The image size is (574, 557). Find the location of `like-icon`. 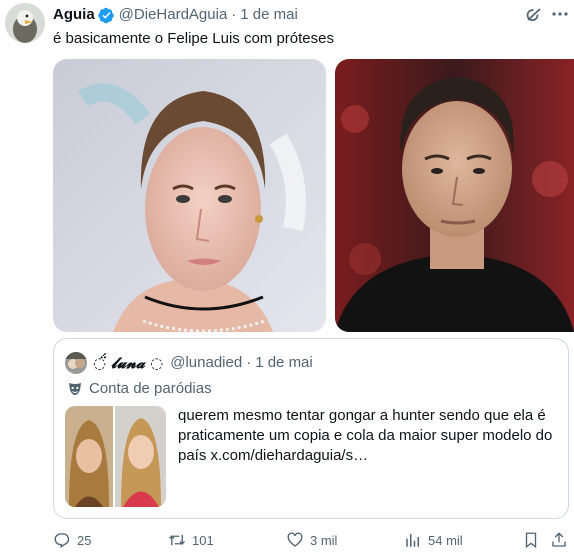

like-icon is located at coordinates (295, 539).